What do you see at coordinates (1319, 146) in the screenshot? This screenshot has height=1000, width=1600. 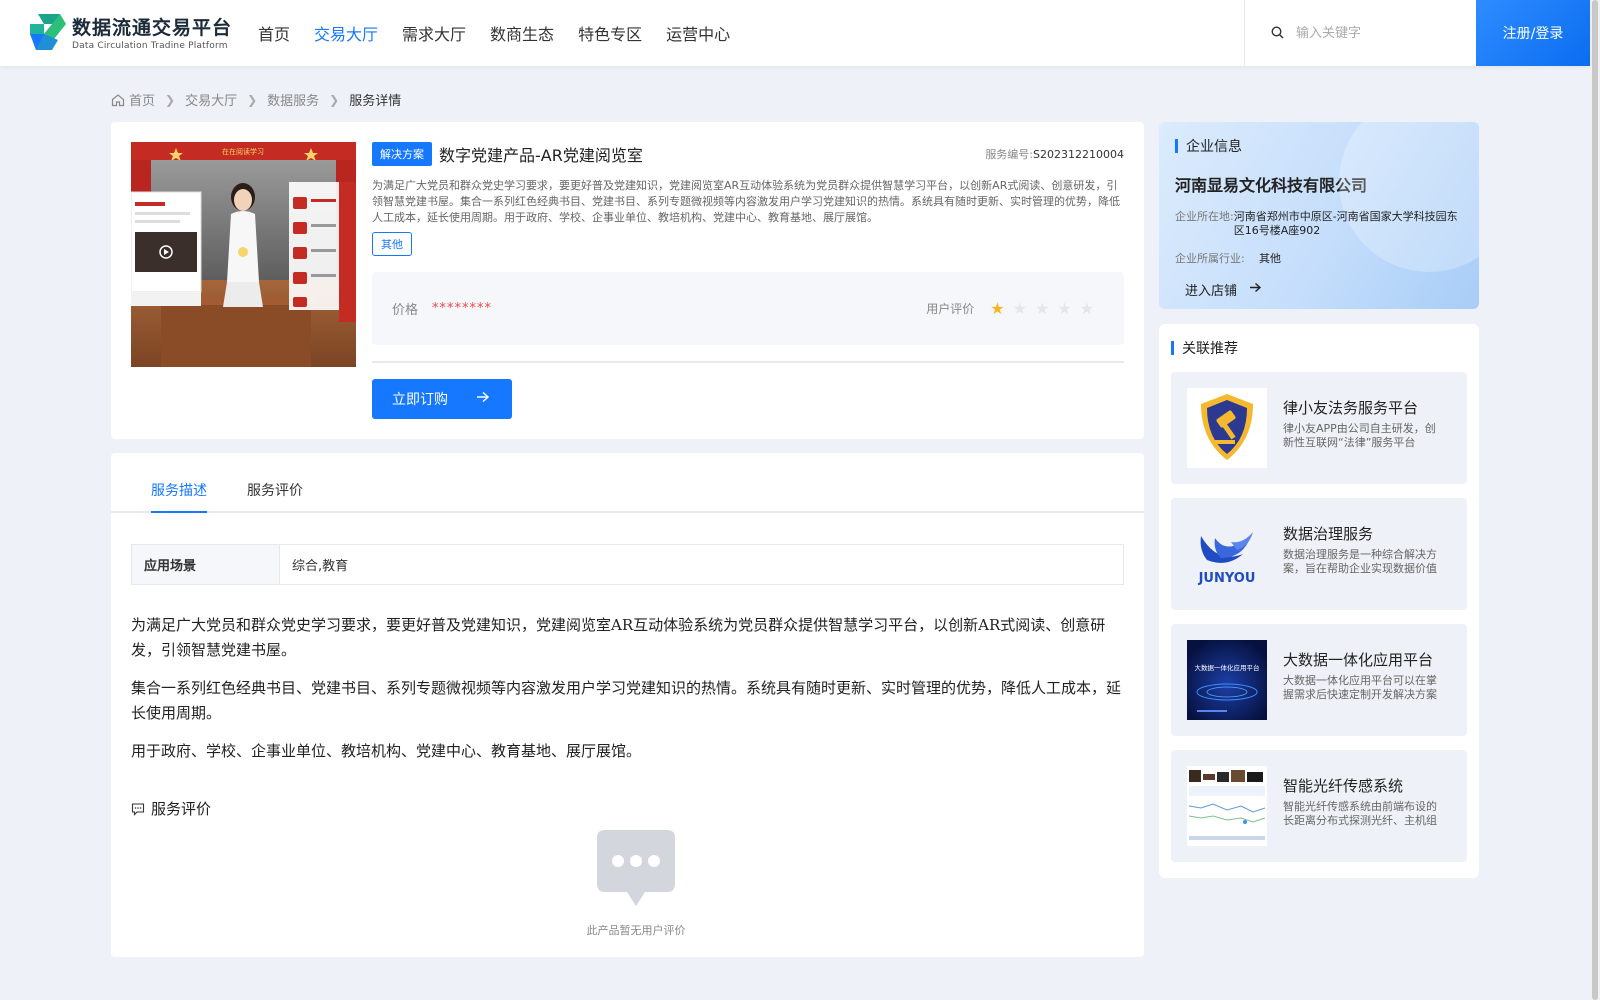 I see `company-section-title: 企业信息` at bounding box center [1319, 146].